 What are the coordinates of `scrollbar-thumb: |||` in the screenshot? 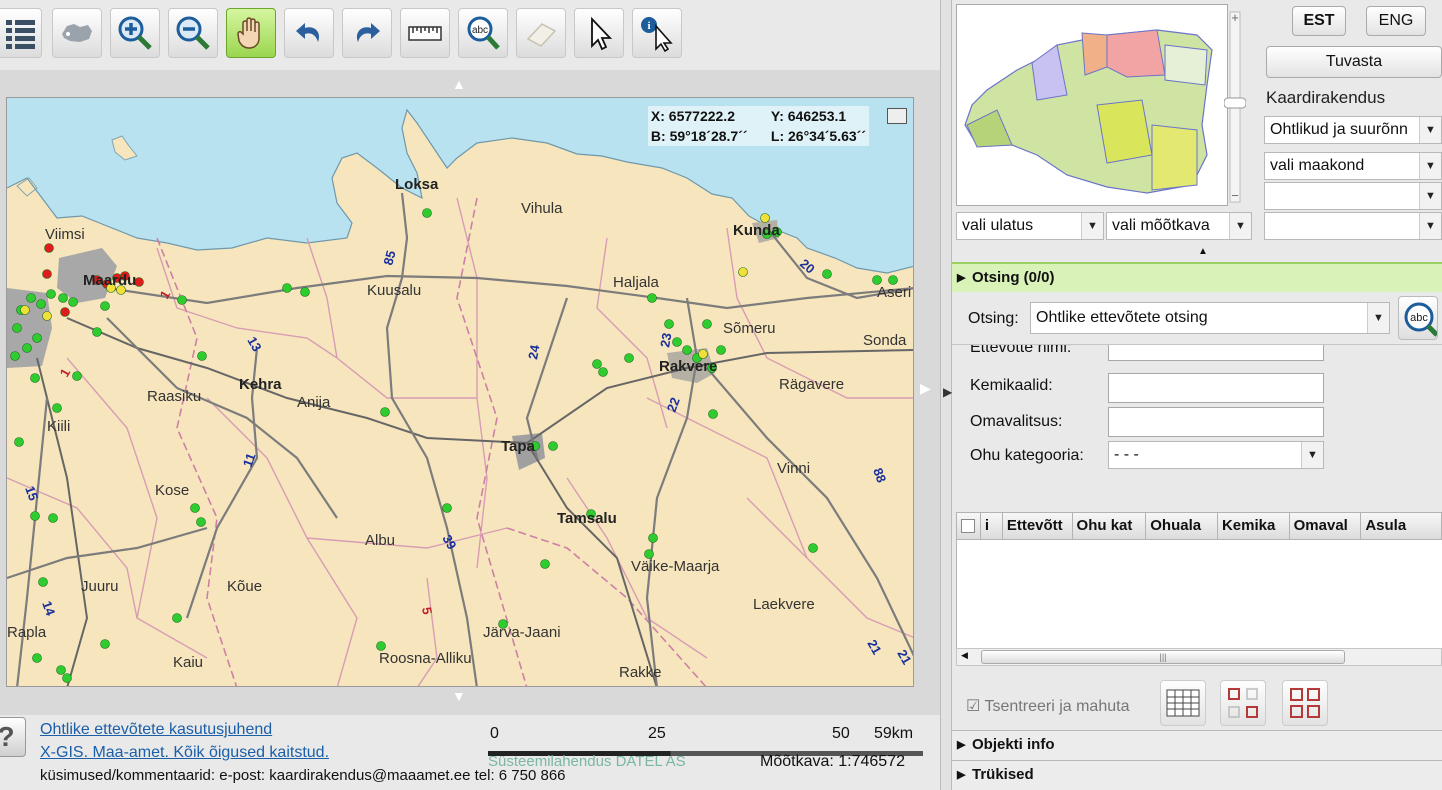 It's located at (1163, 657).